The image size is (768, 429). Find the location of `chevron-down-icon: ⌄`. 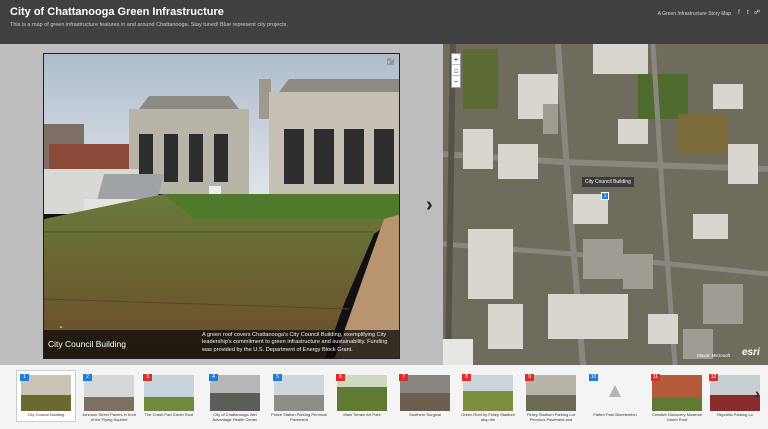

chevron-down-icon: ⌄ is located at coordinates (61, 326).